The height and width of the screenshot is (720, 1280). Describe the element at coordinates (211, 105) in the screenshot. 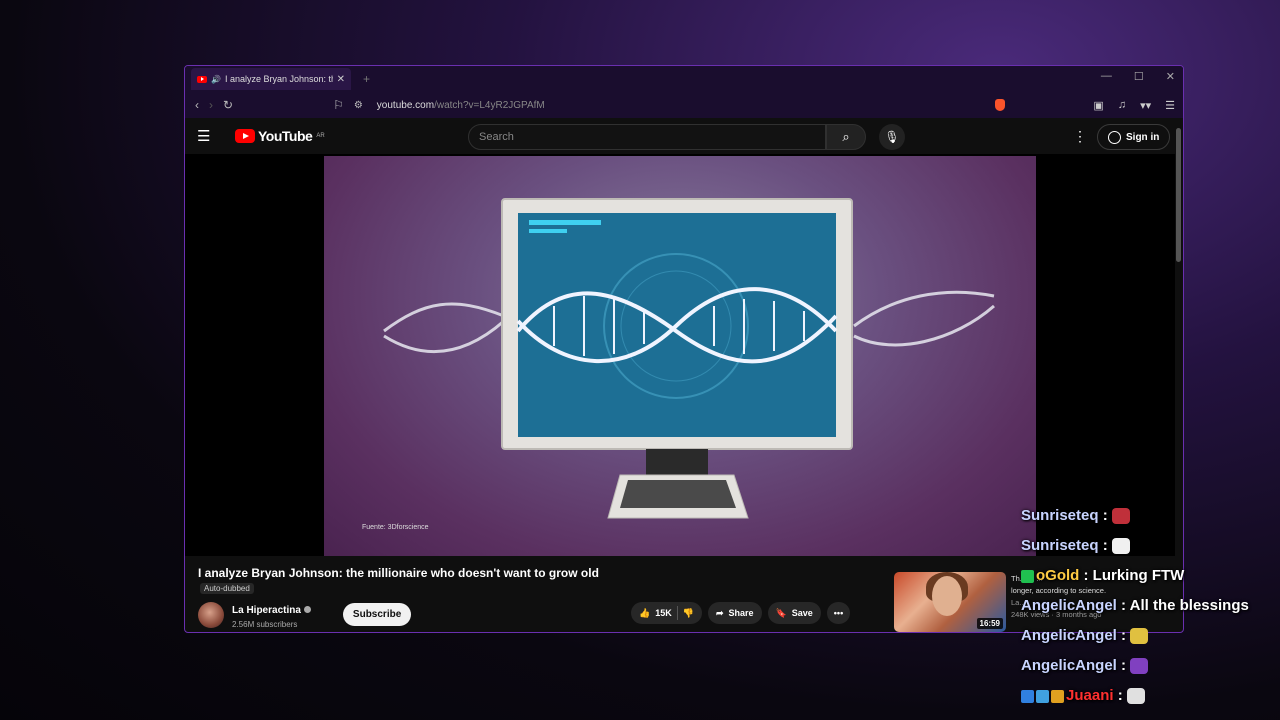

I see `forward-icon: ›` at that location.